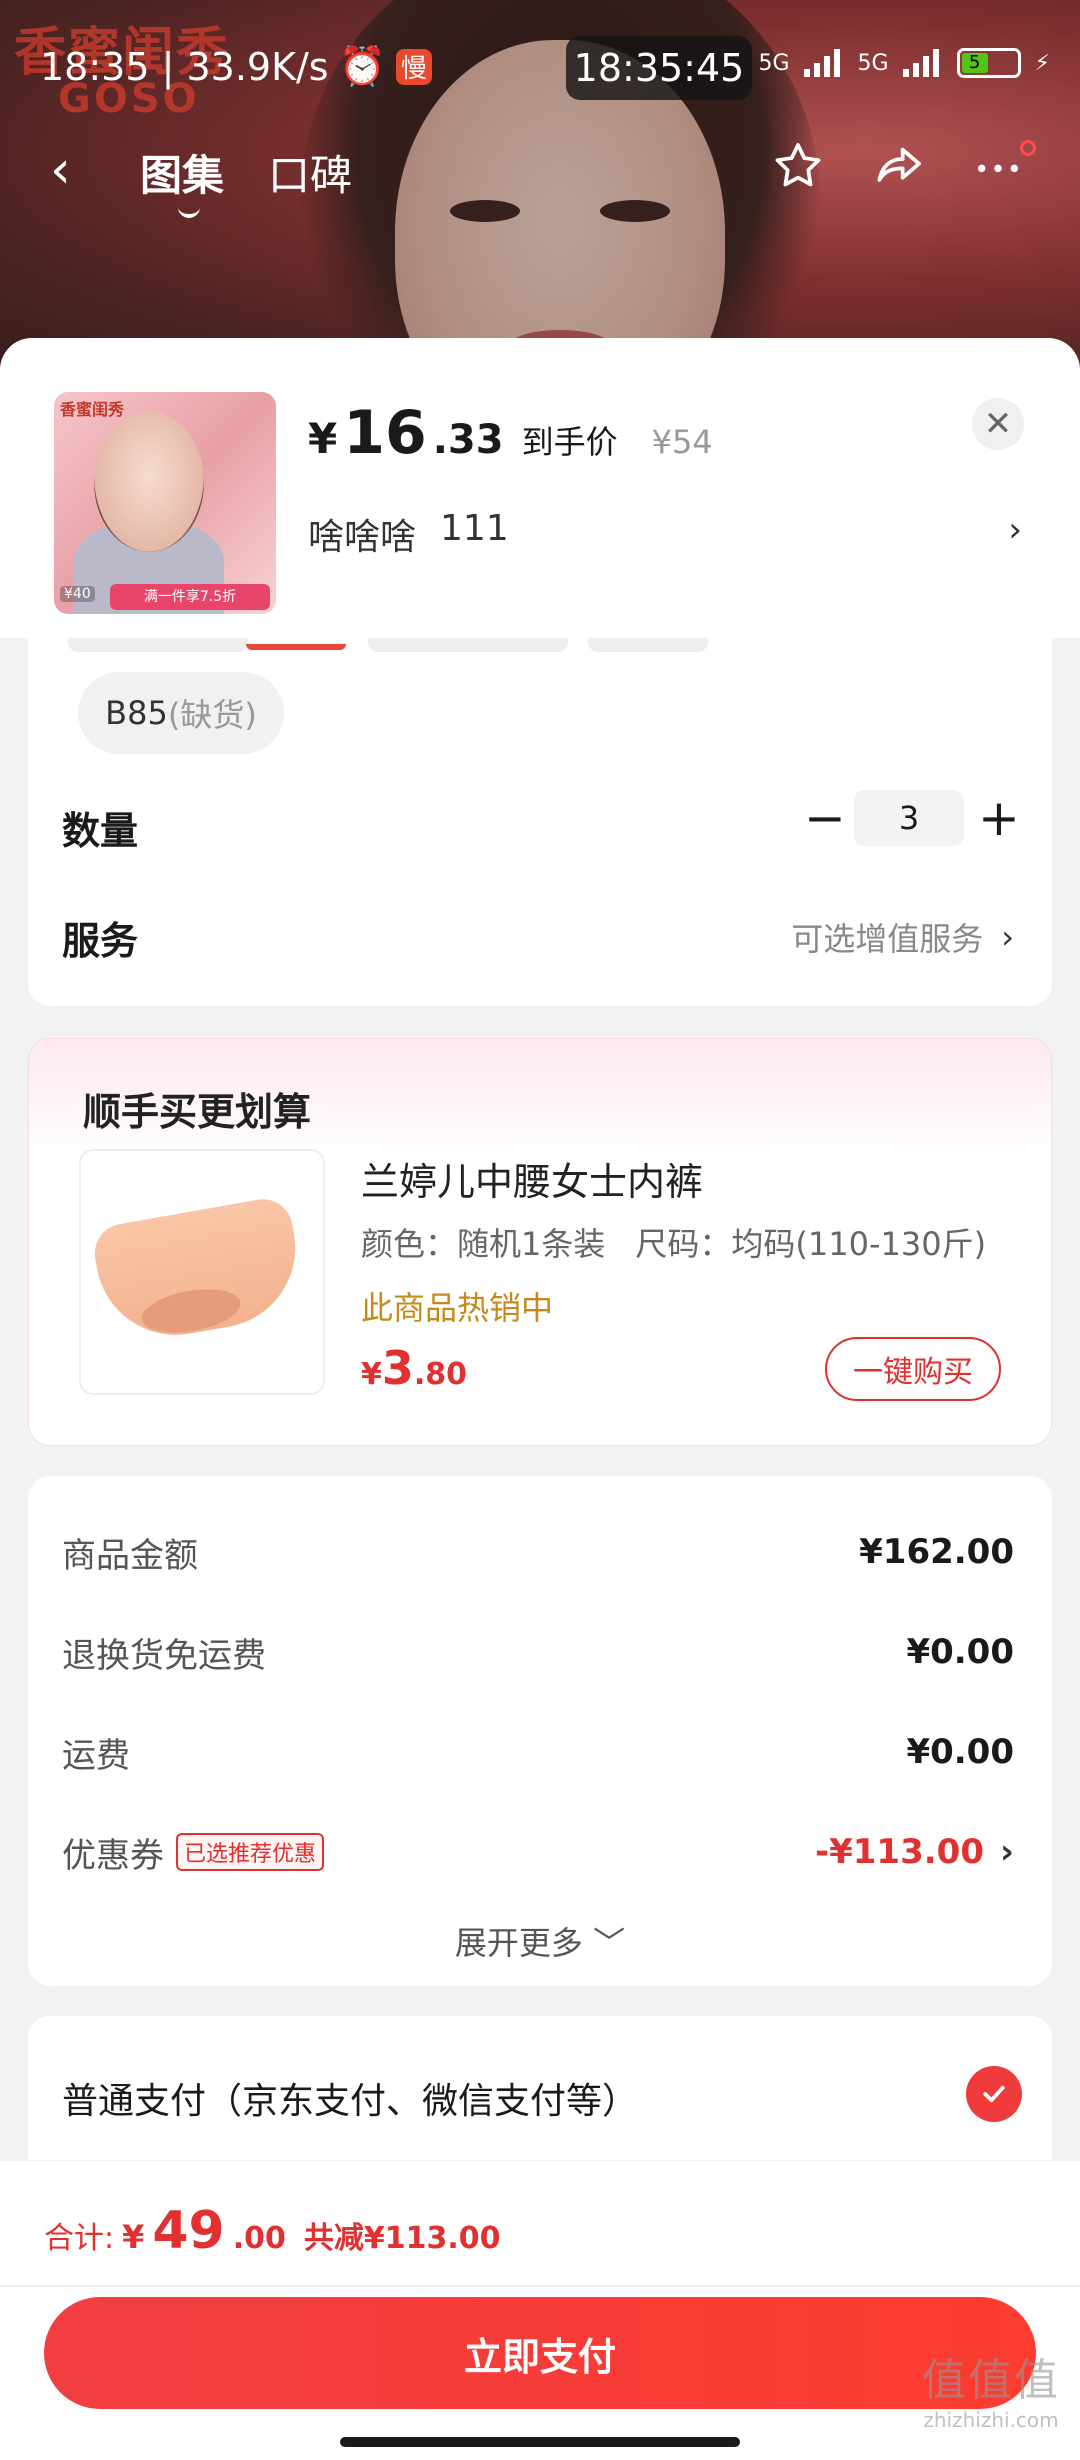  I want to click on product-thumbnail: 香蜜闺秀 ¥40 满一件享7.5折, so click(165, 503).